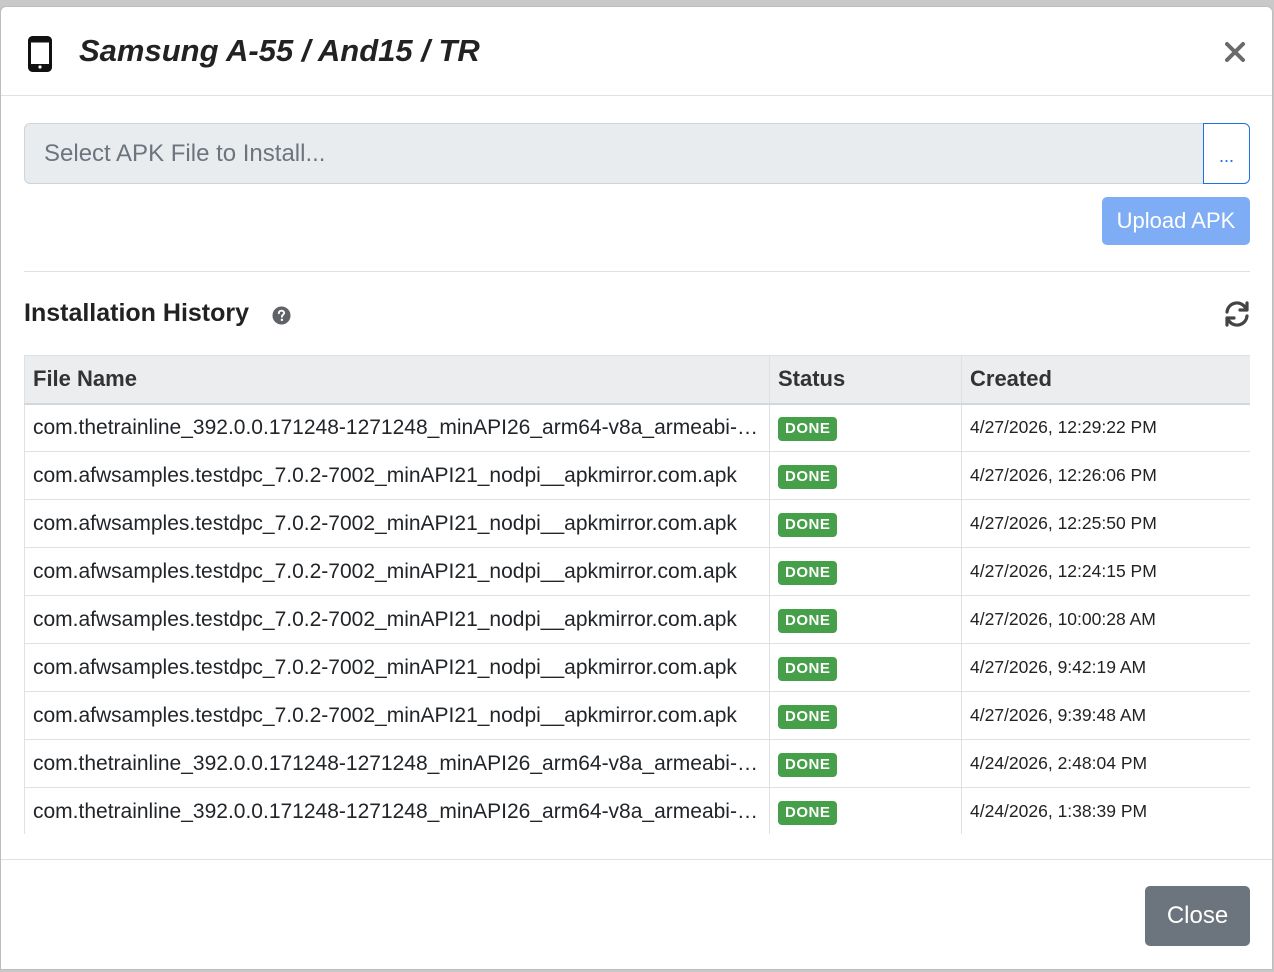 The height and width of the screenshot is (972, 1274). What do you see at coordinates (397, 380) in the screenshot?
I see `column-header-file-name: File Name` at bounding box center [397, 380].